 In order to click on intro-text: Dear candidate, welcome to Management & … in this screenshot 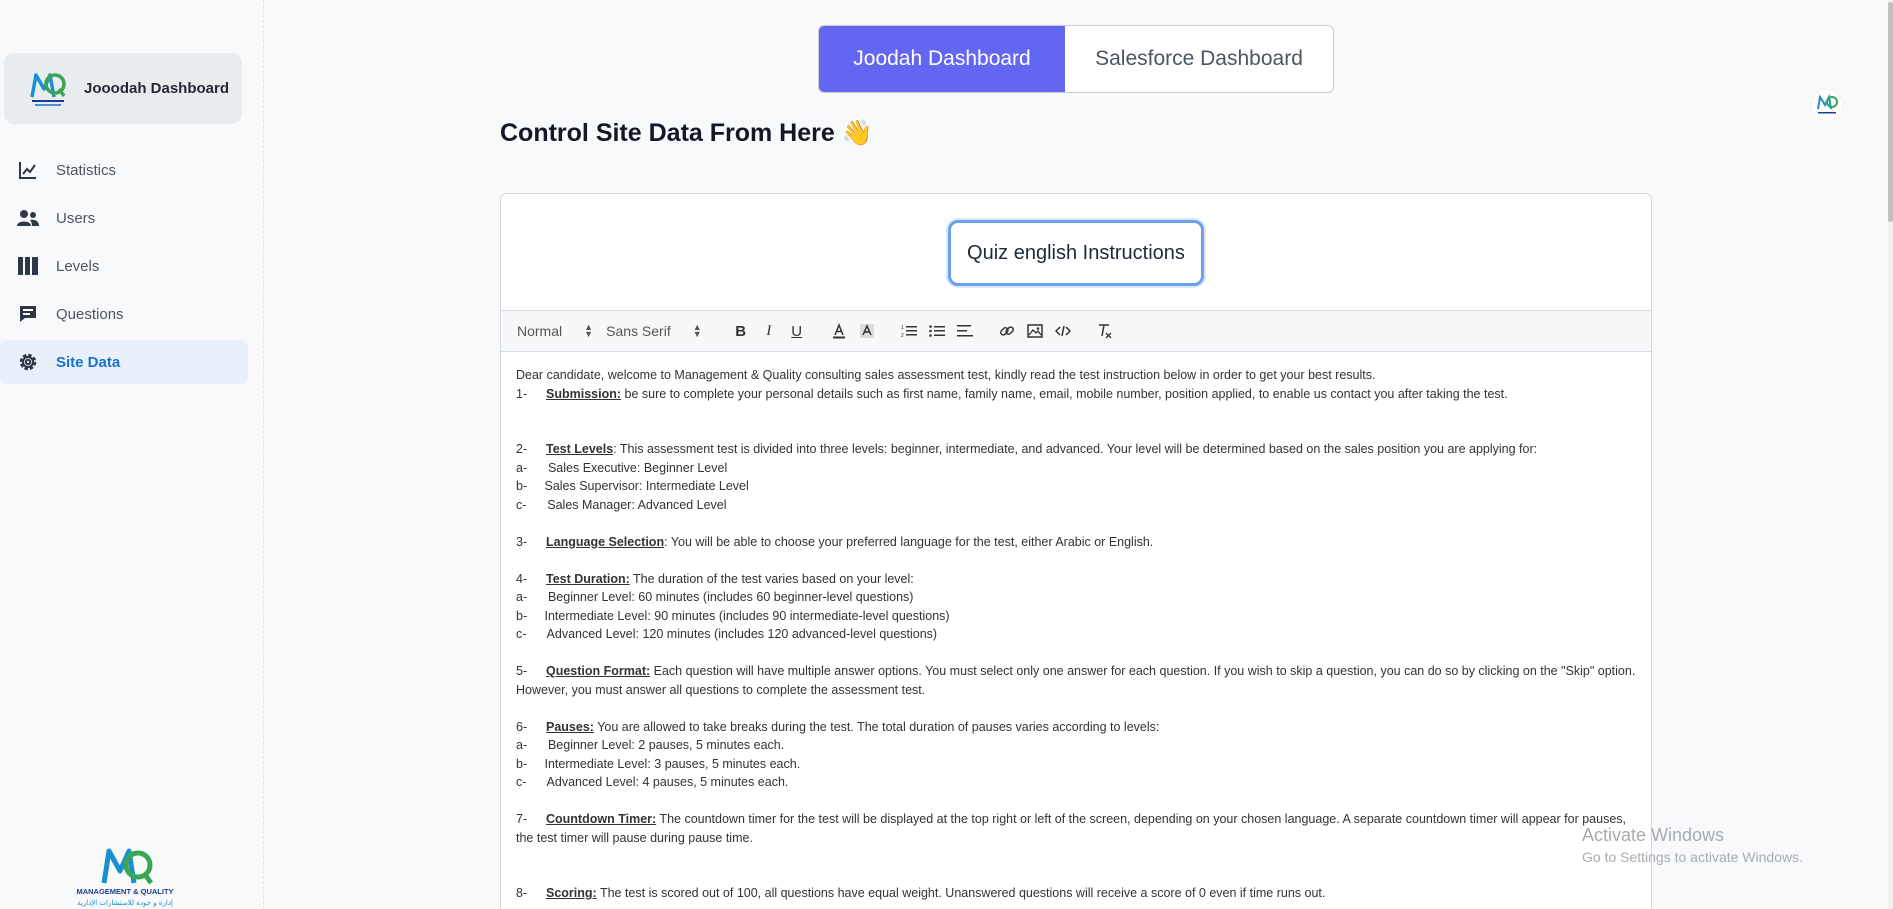, I will do `click(946, 375)`.